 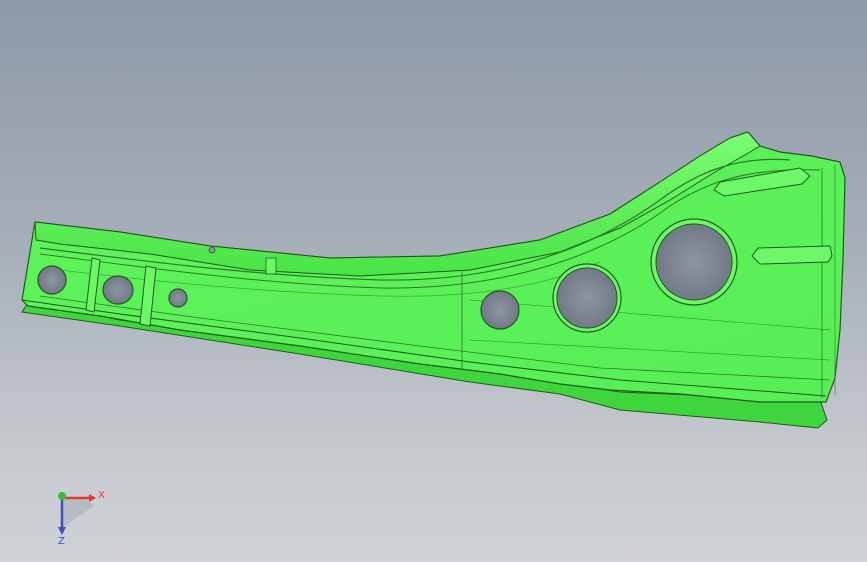 What do you see at coordinates (80, 515) in the screenshot?
I see `coordinate-triad: X Z` at bounding box center [80, 515].